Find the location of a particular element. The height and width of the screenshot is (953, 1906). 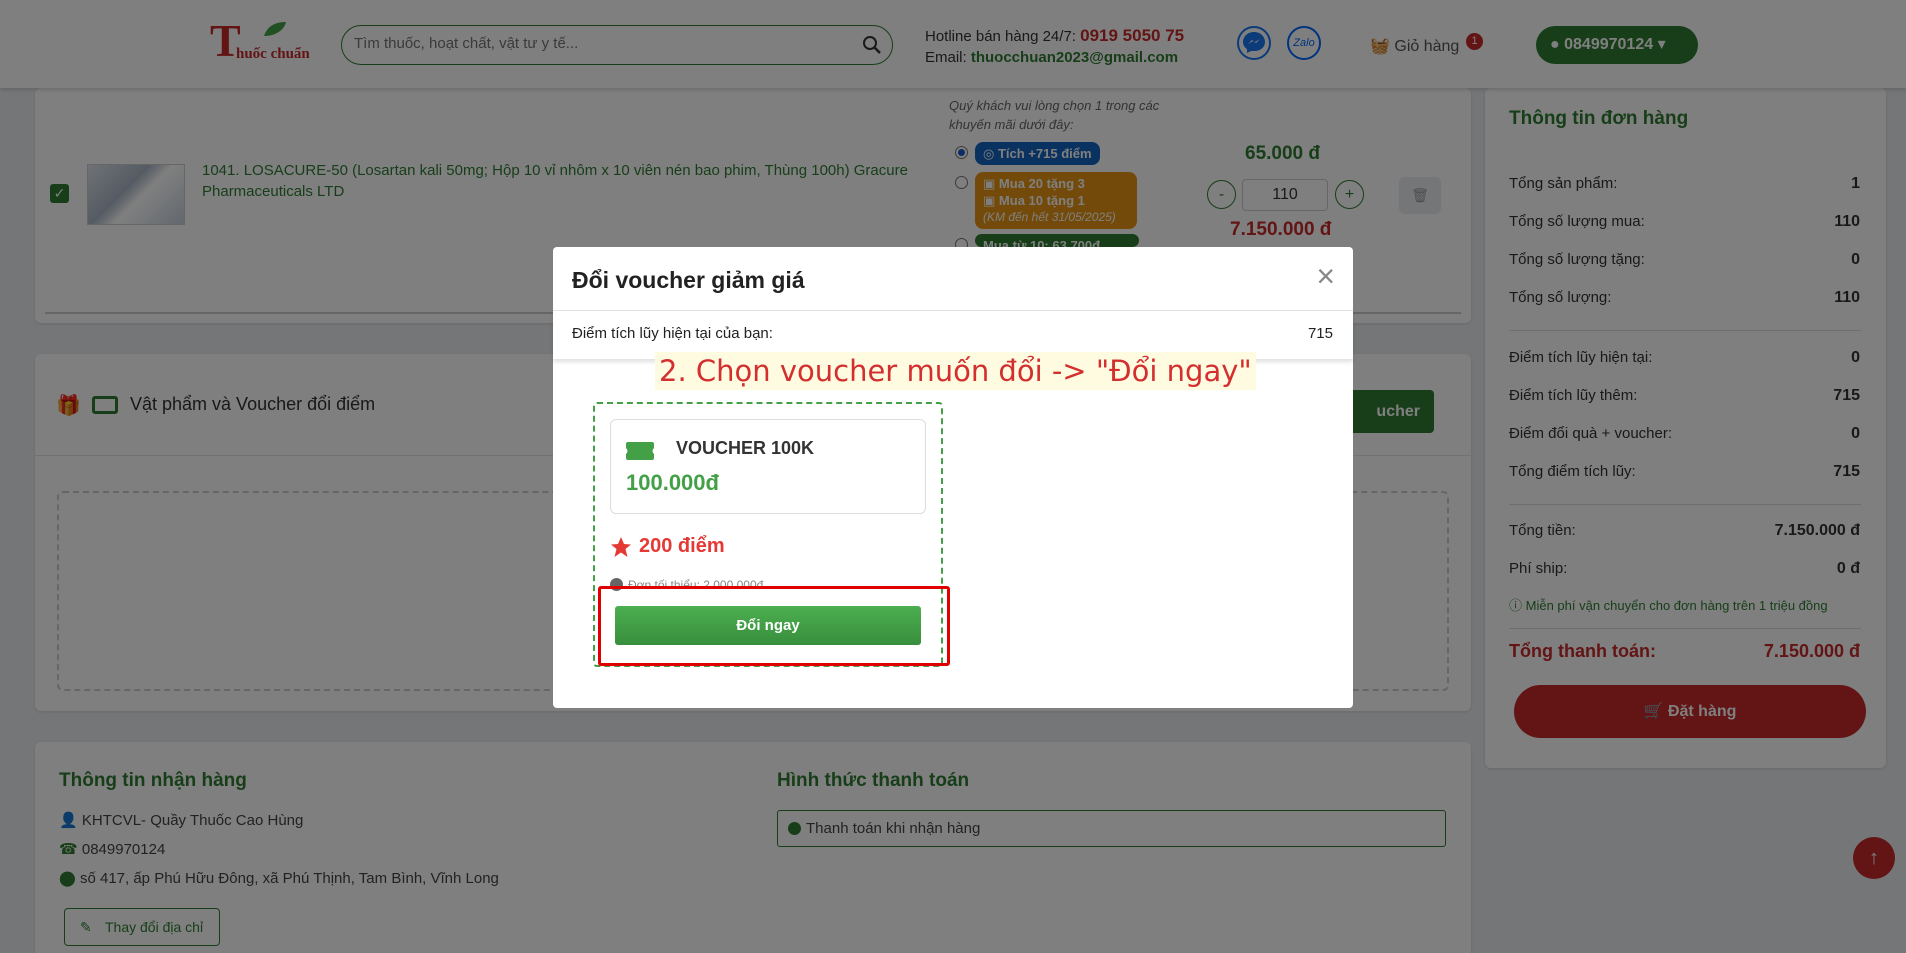

modal-title: Đổi voucher giảm giá is located at coordinates (688, 280).